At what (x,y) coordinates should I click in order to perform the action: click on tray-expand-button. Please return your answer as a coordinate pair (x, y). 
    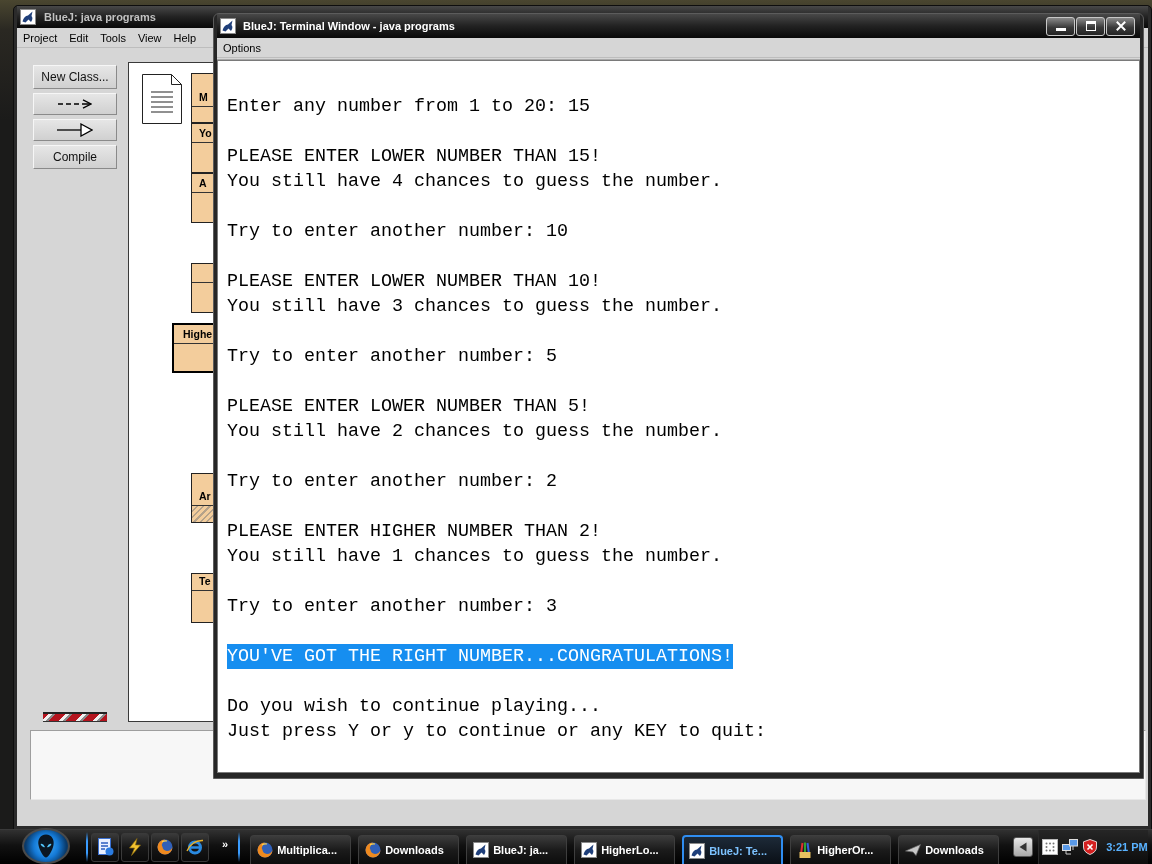
    Looking at the image, I should click on (1023, 847).